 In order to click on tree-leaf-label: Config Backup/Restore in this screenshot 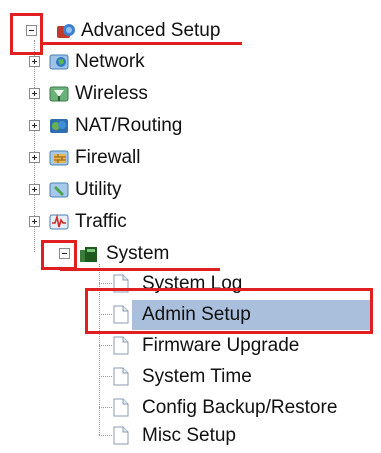, I will do `click(240, 407)`.